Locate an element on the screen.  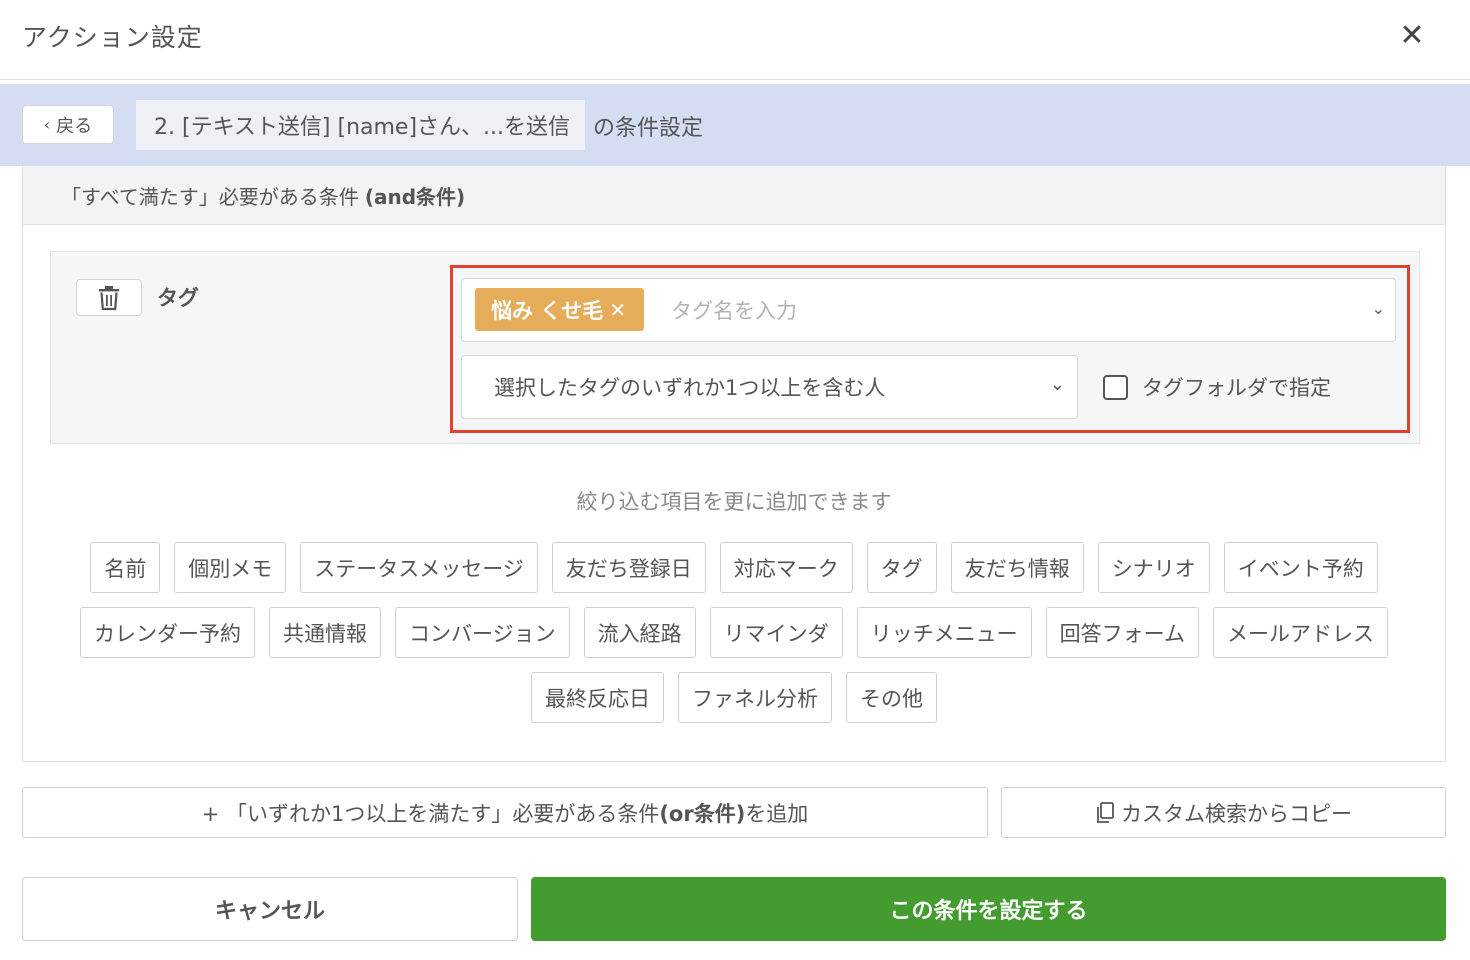
tag-chip-label: 悩み くせ毛 is located at coordinates (547, 310).